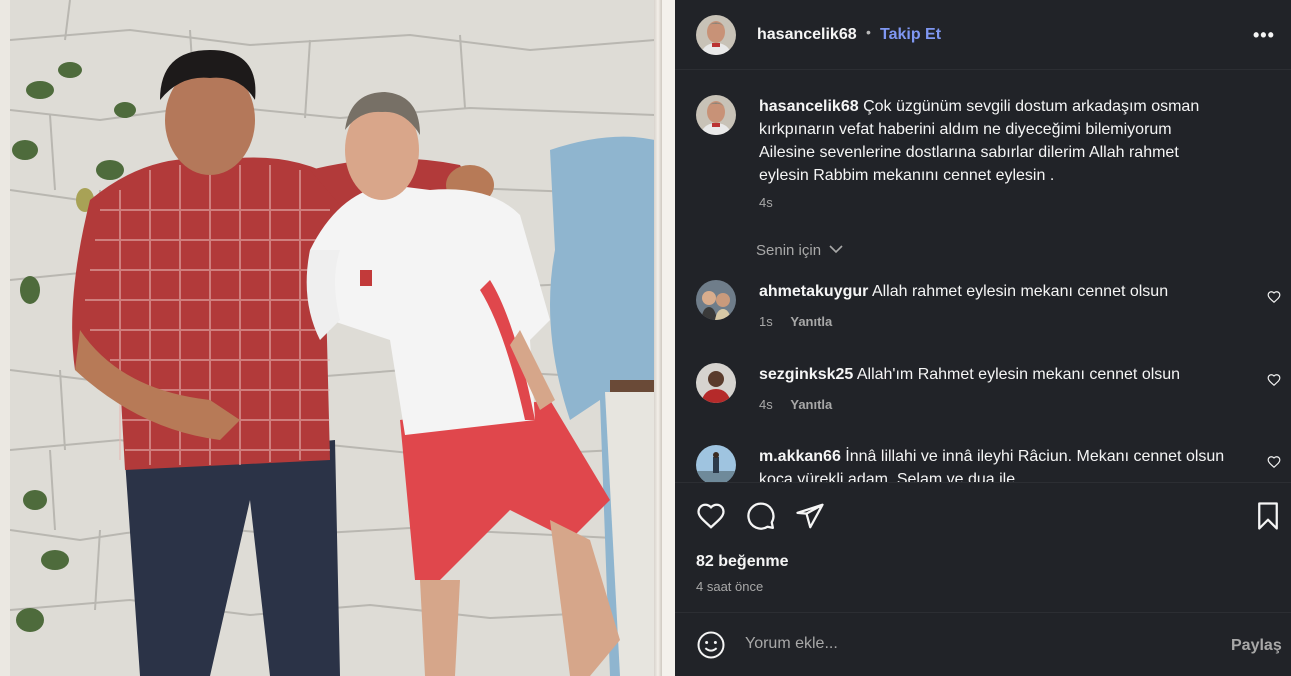 The width and height of the screenshot is (1291, 676). Describe the element at coordinates (789, 250) in the screenshot. I see `comment-filter-label: Senin için` at that location.